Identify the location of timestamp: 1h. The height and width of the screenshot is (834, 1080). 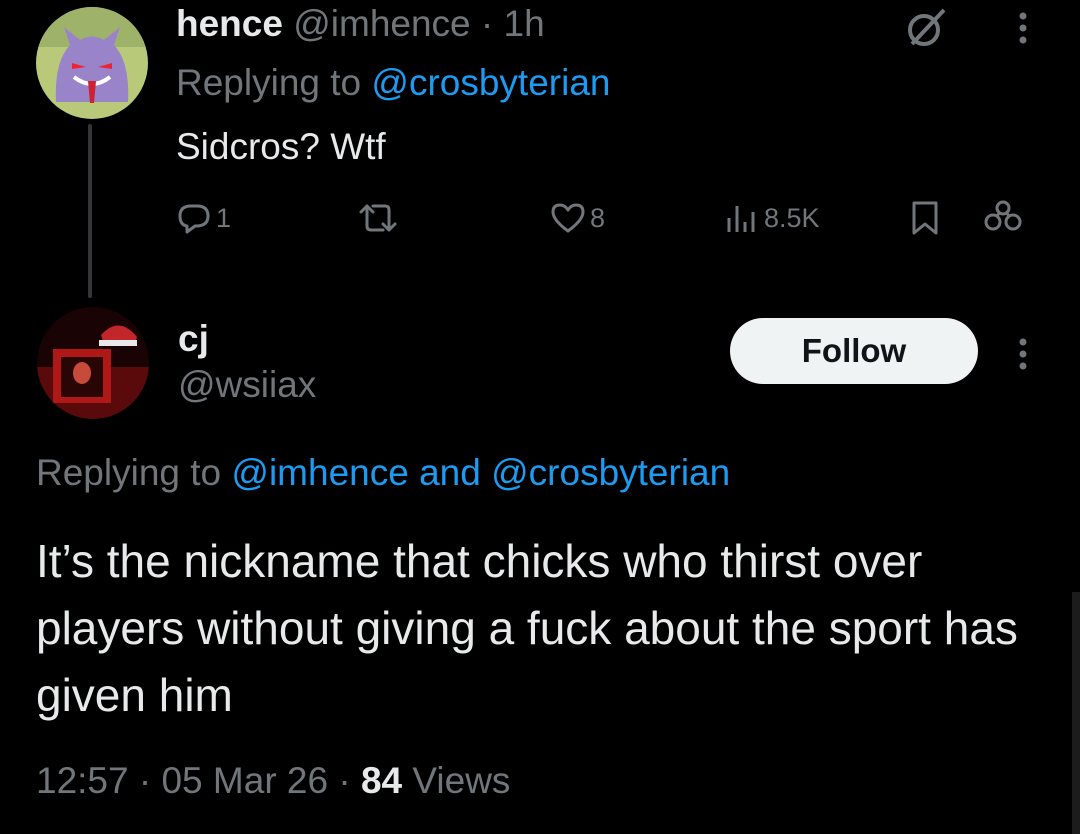
(524, 23).